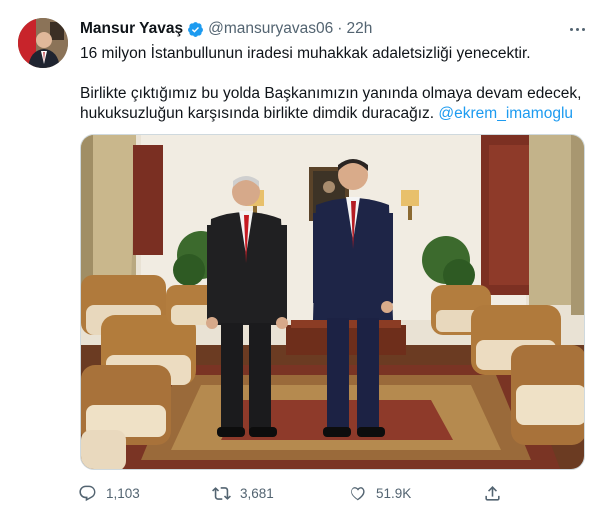 The width and height of the screenshot is (612, 532). What do you see at coordinates (123, 493) in the screenshot?
I see `reply-count: 1,103` at bounding box center [123, 493].